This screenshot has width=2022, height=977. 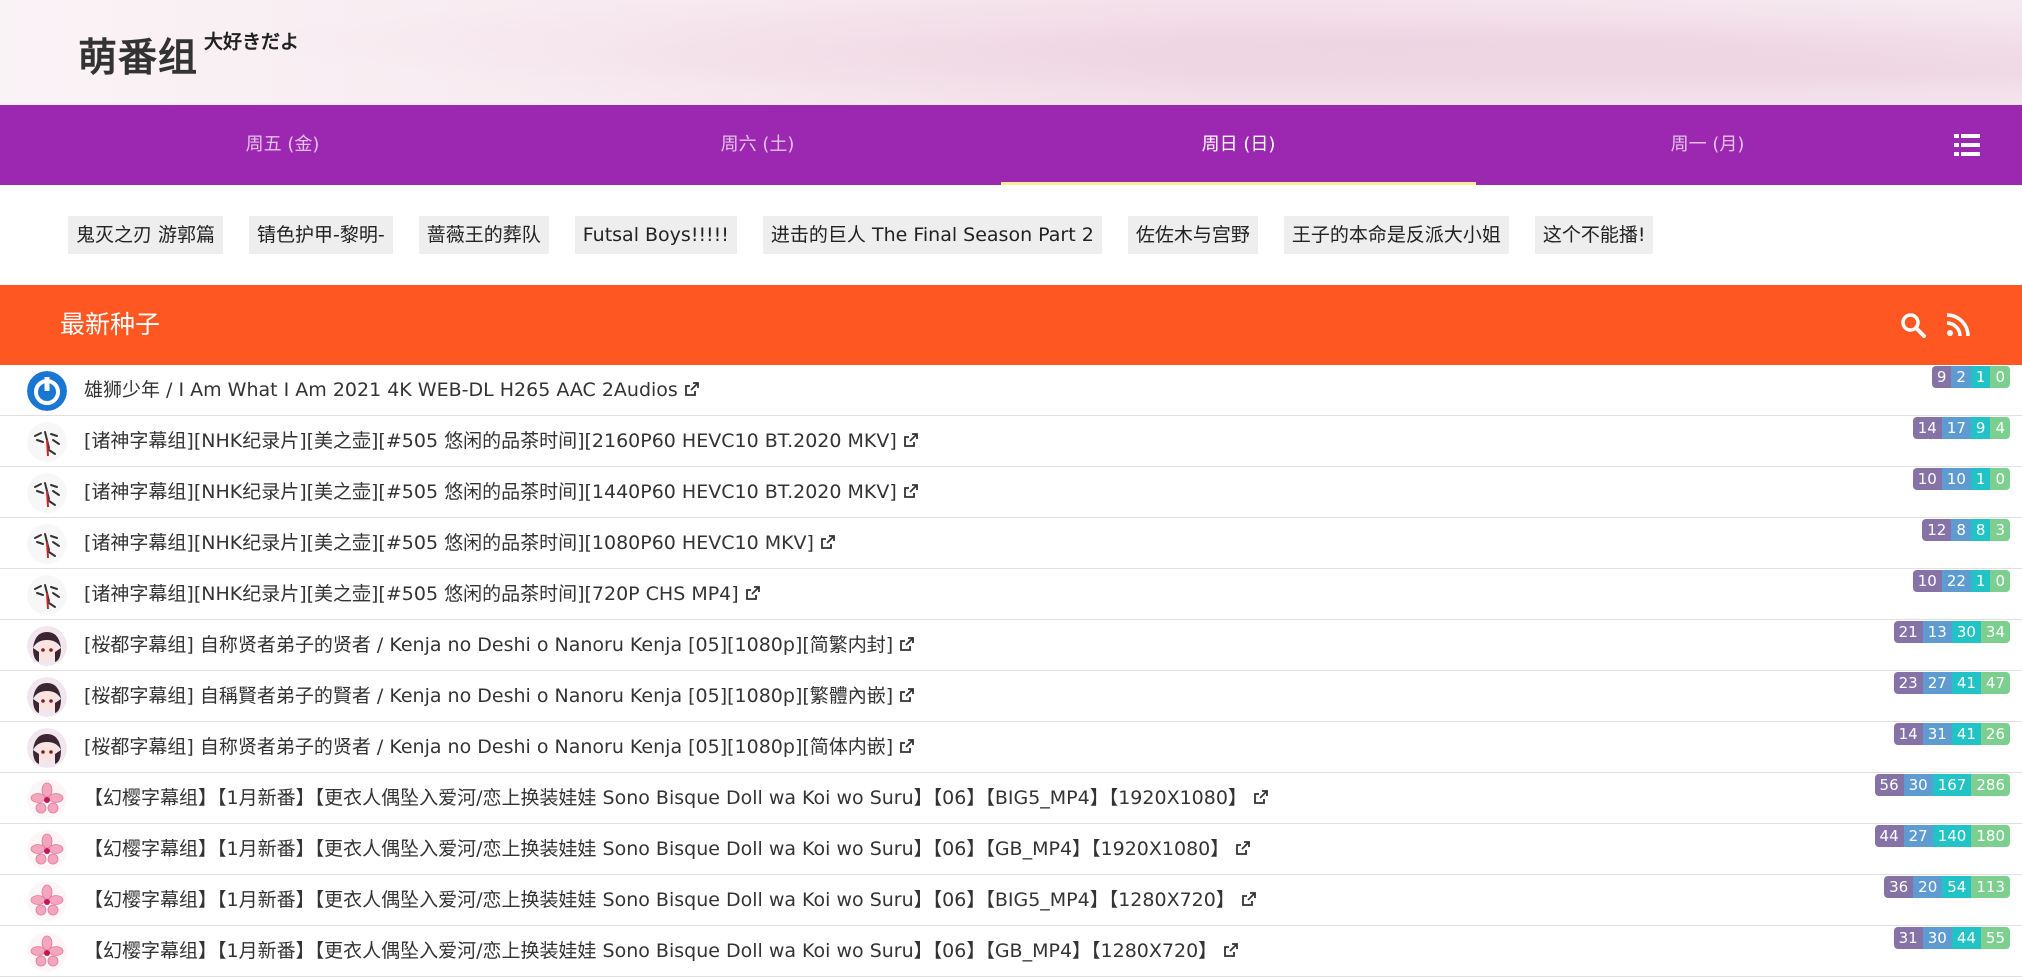 What do you see at coordinates (1396, 235) in the screenshot?
I see `chip-bangumi: 王子的本命是反派大小姐` at bounding box center [1396, 235].